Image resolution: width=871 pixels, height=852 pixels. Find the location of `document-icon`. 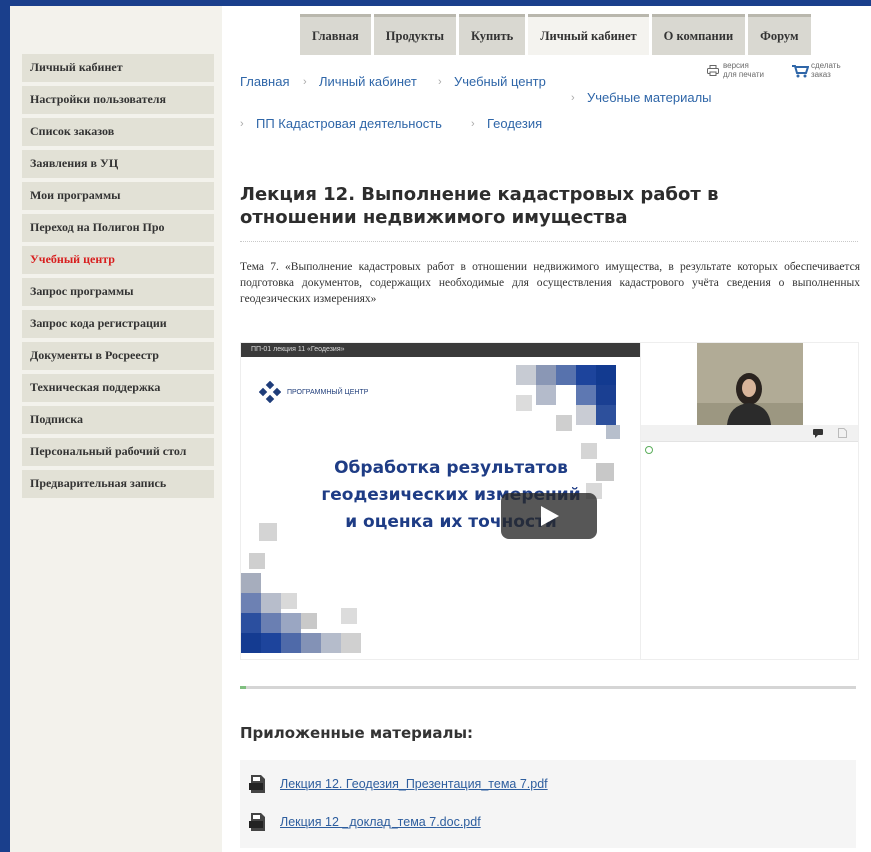

document-icon is located at coordinates (842, 433).